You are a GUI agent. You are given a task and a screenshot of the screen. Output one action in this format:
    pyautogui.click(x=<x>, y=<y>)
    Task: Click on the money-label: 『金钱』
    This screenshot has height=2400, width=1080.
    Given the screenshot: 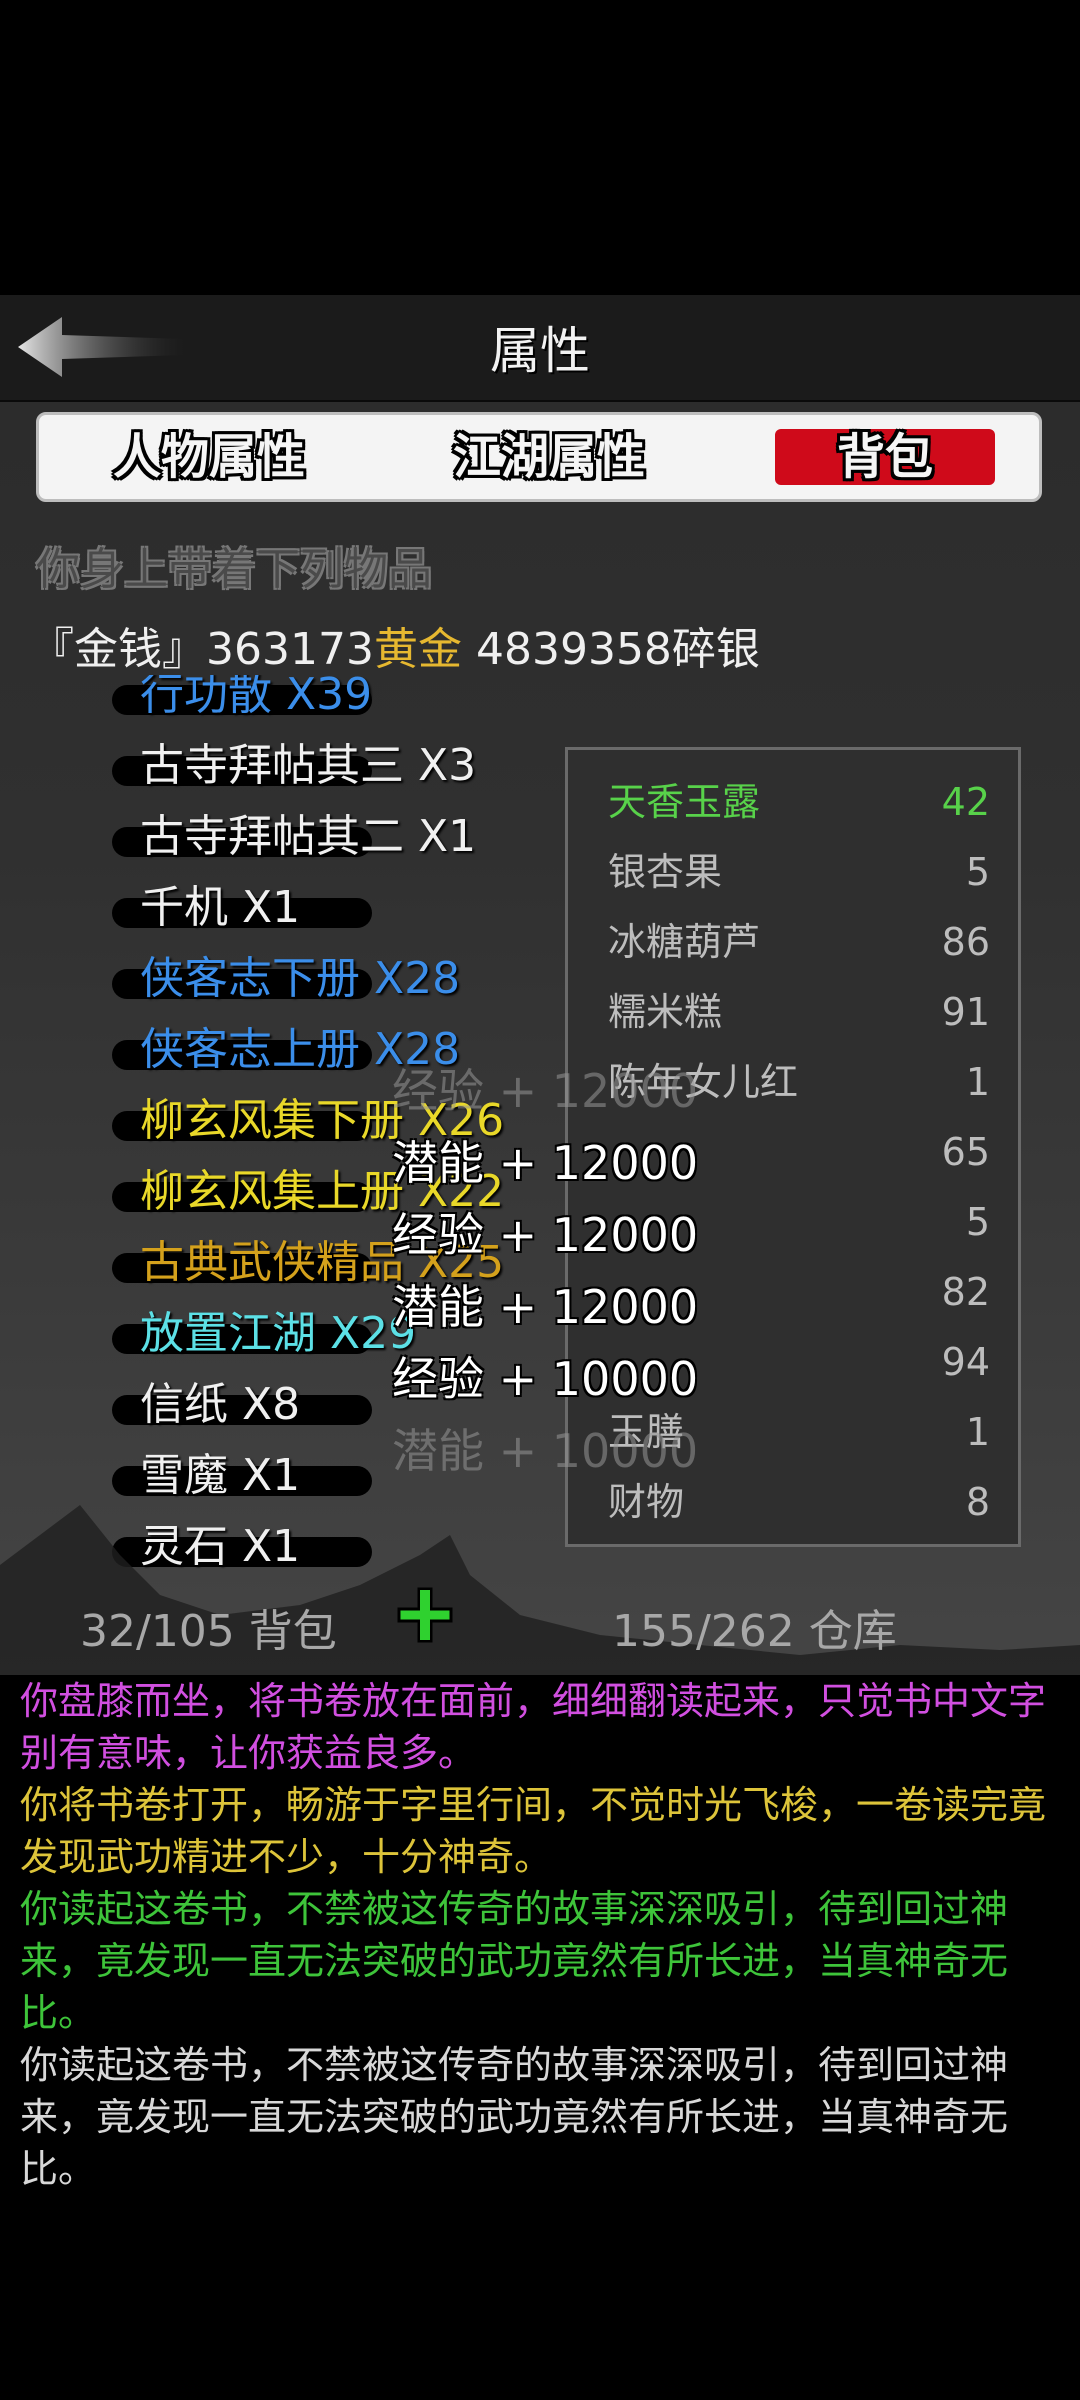 What is the action you would take?
    pyautogui.click(x=118, y=649)
    